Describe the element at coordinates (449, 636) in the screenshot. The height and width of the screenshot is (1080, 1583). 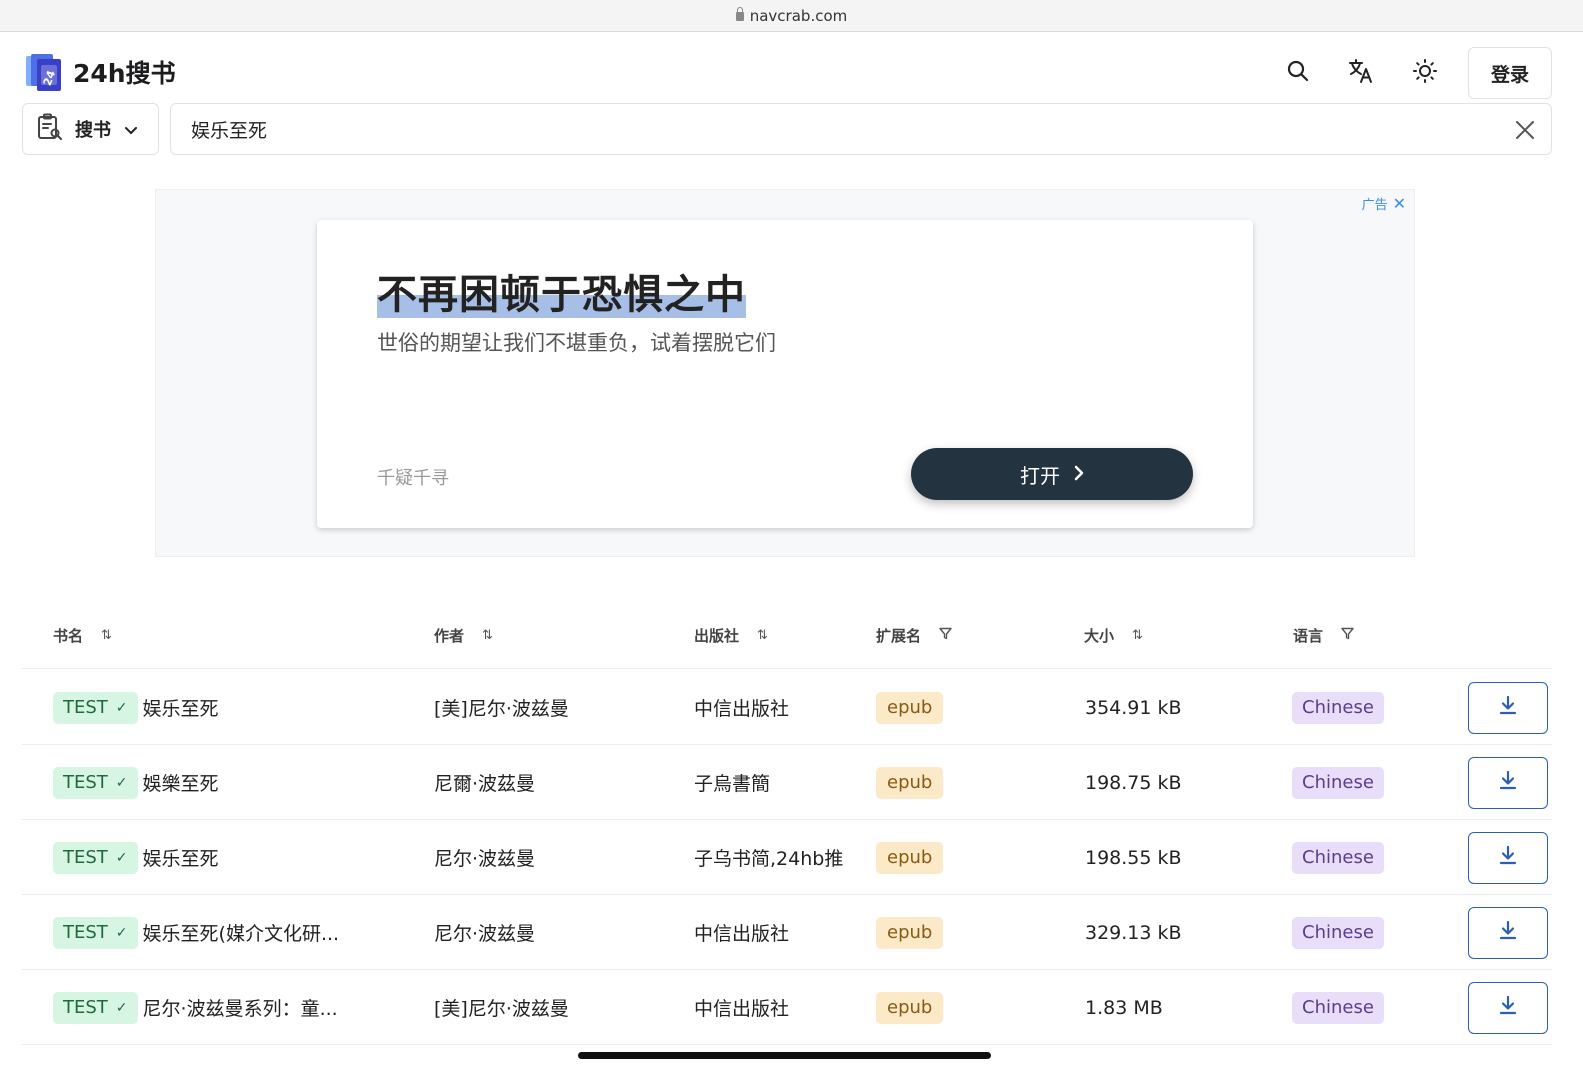
I see `column-author-label: 作者` at that location.